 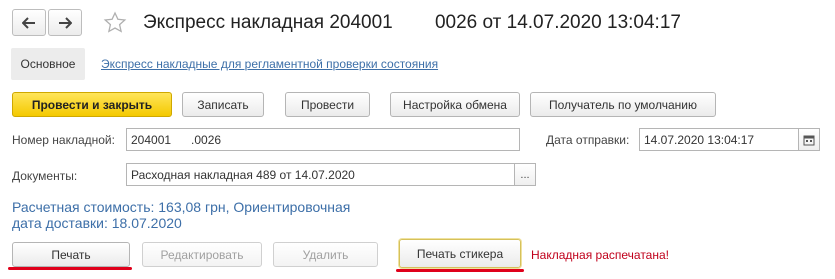 What do you see at coordinates (71, 254) in the screenshot?
I see `print-button: Печать` at bounding box center [71, 254].